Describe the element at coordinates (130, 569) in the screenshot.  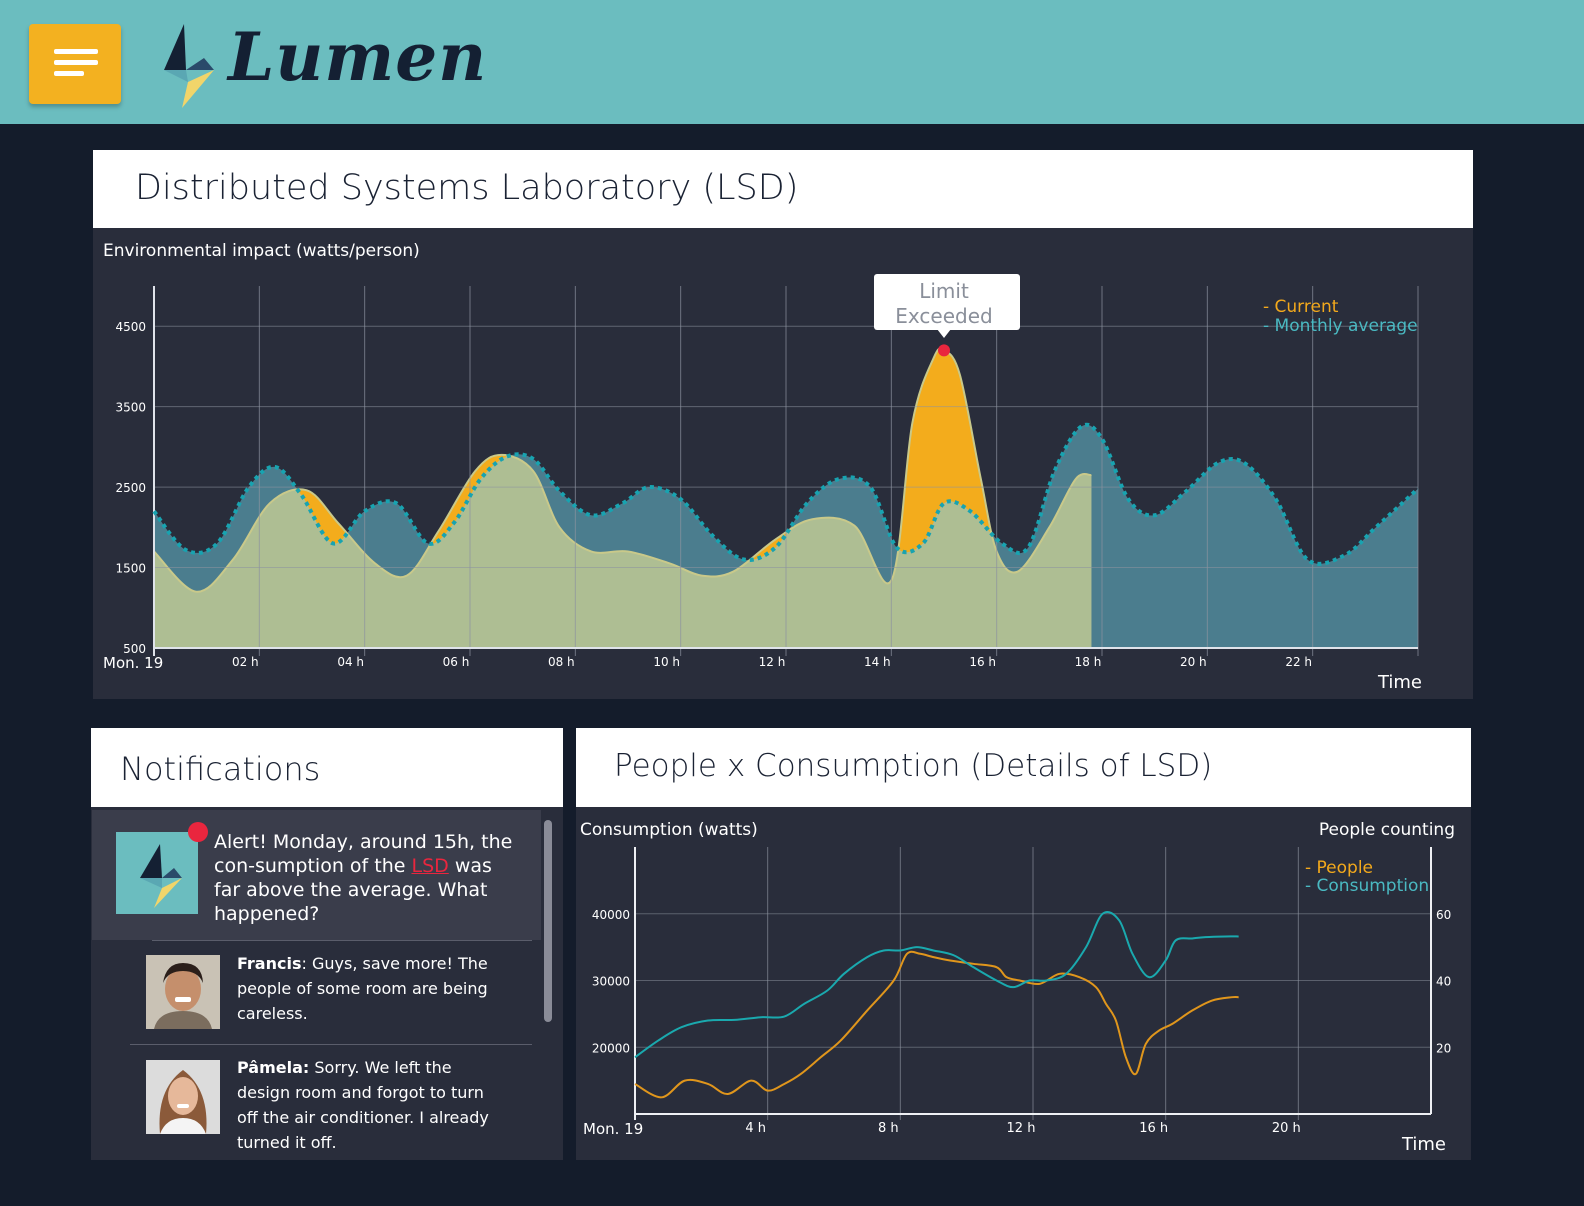
I see `y-tick-label: 1500` at that location.